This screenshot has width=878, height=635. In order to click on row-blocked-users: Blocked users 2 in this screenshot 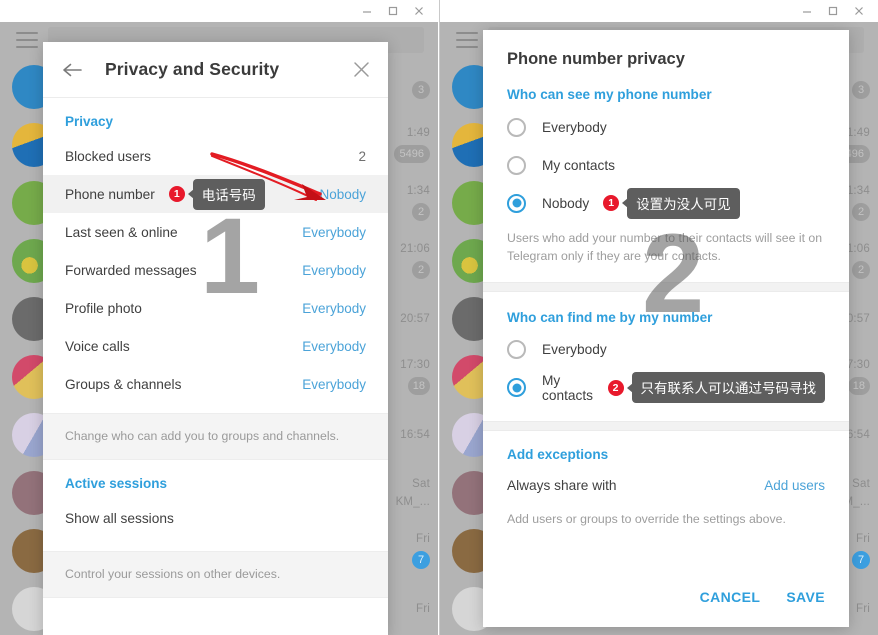, I will do `click(215, 156)`.